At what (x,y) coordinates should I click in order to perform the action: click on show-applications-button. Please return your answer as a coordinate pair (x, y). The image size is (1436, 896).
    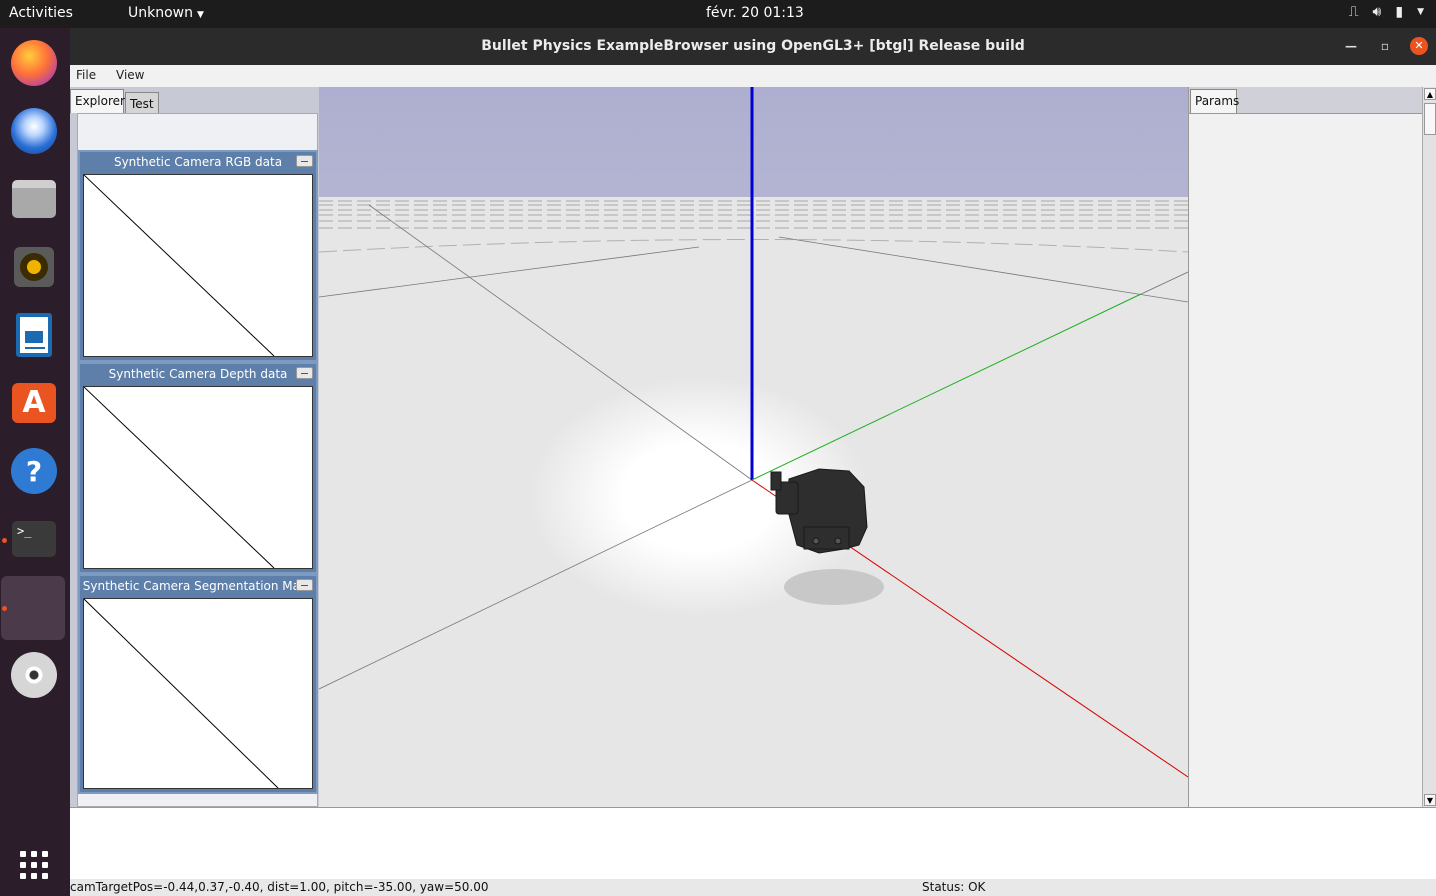
    Looking at the image, I should click on (34, 865).